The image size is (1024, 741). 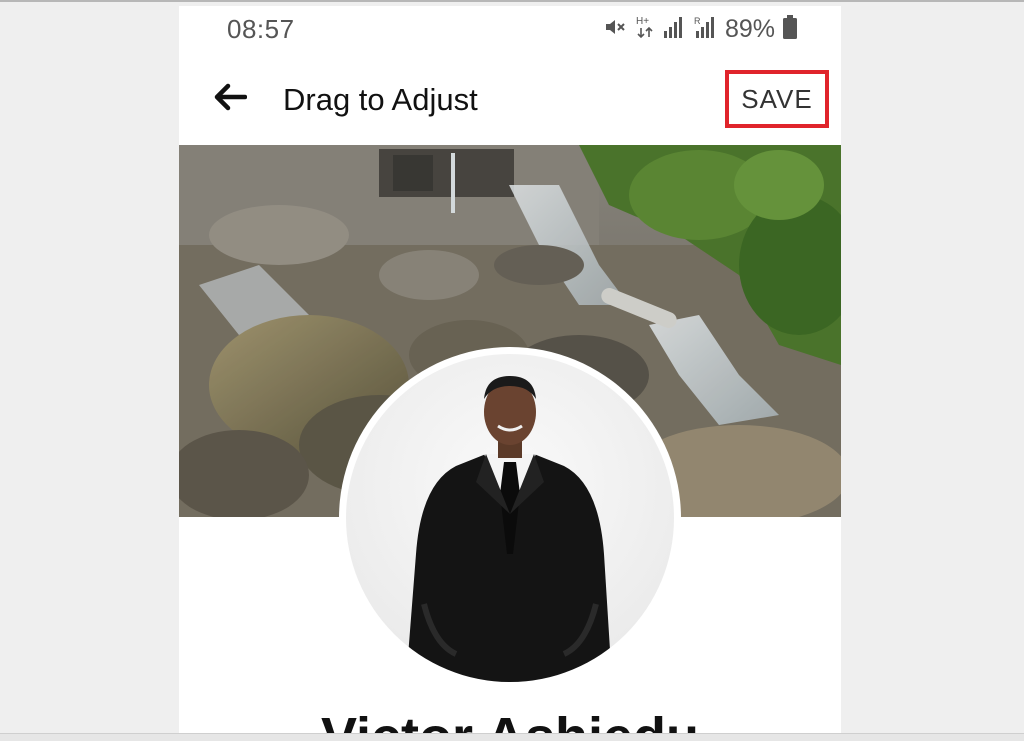 What do you see at coordinates (697, 21) in the screenshot?
I see `svg-text: R` at bounding box center [697, 21].